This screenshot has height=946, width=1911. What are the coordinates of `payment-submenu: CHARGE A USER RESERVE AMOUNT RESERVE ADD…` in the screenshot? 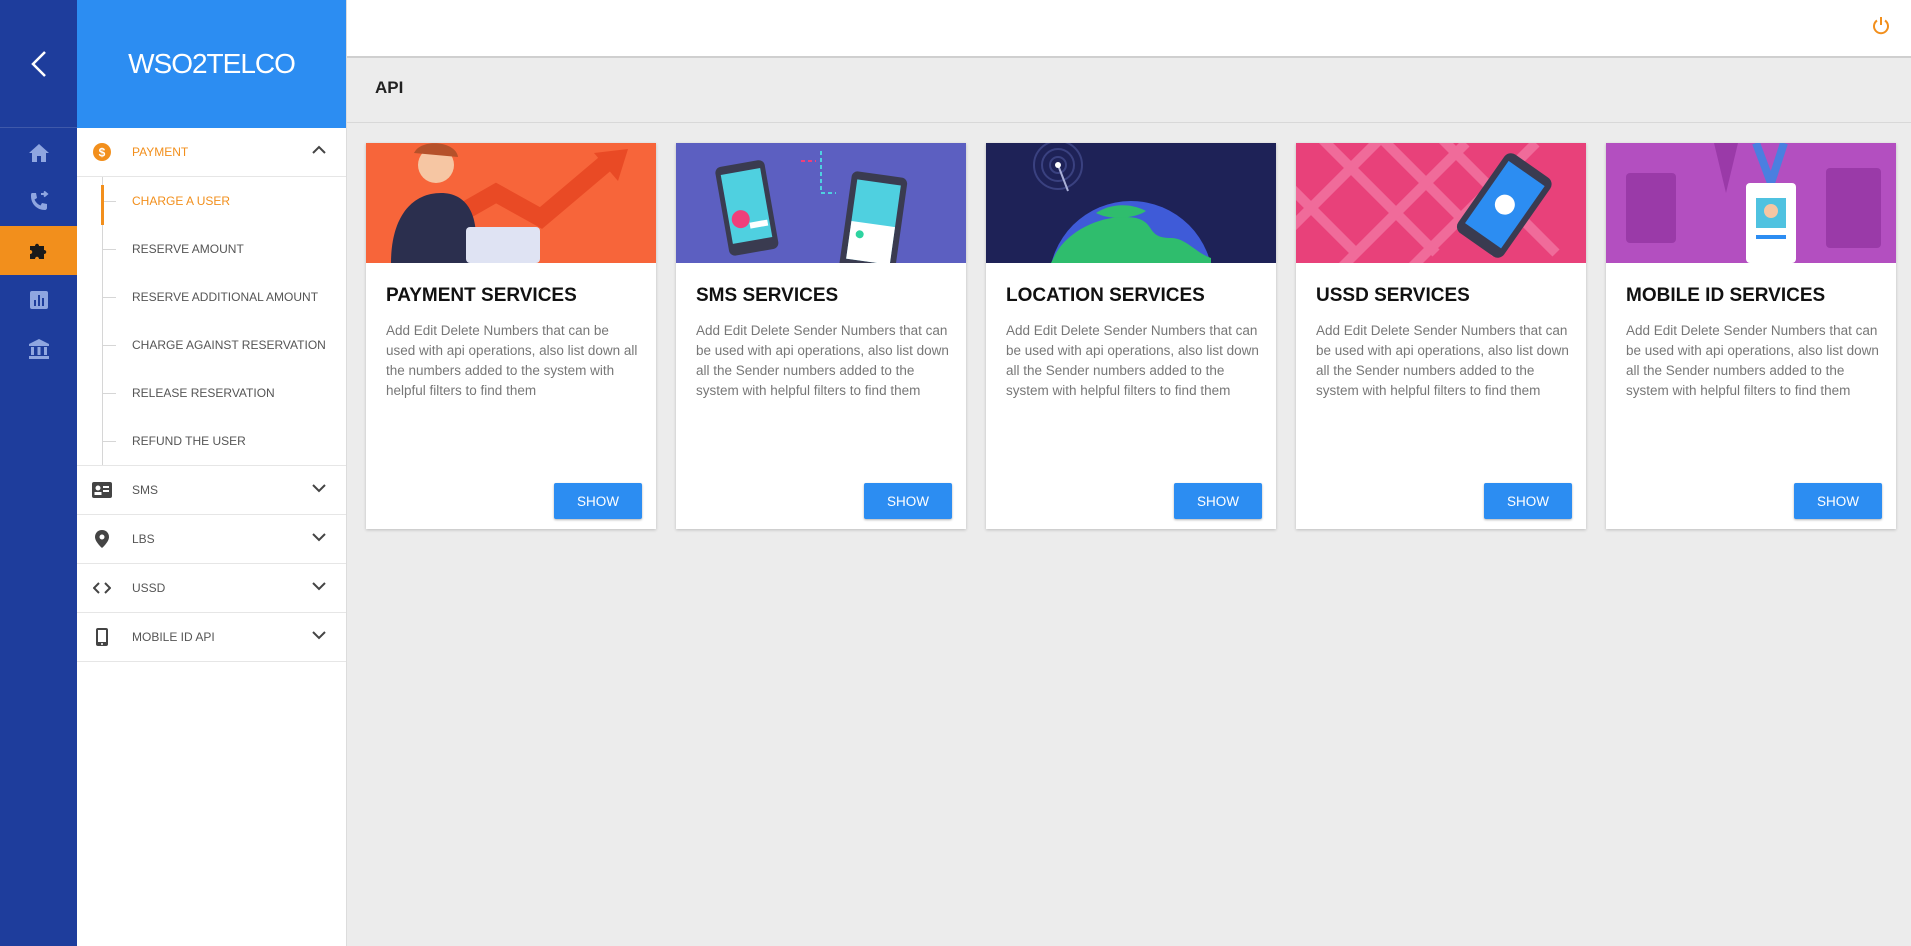 It's located at (211, 321).